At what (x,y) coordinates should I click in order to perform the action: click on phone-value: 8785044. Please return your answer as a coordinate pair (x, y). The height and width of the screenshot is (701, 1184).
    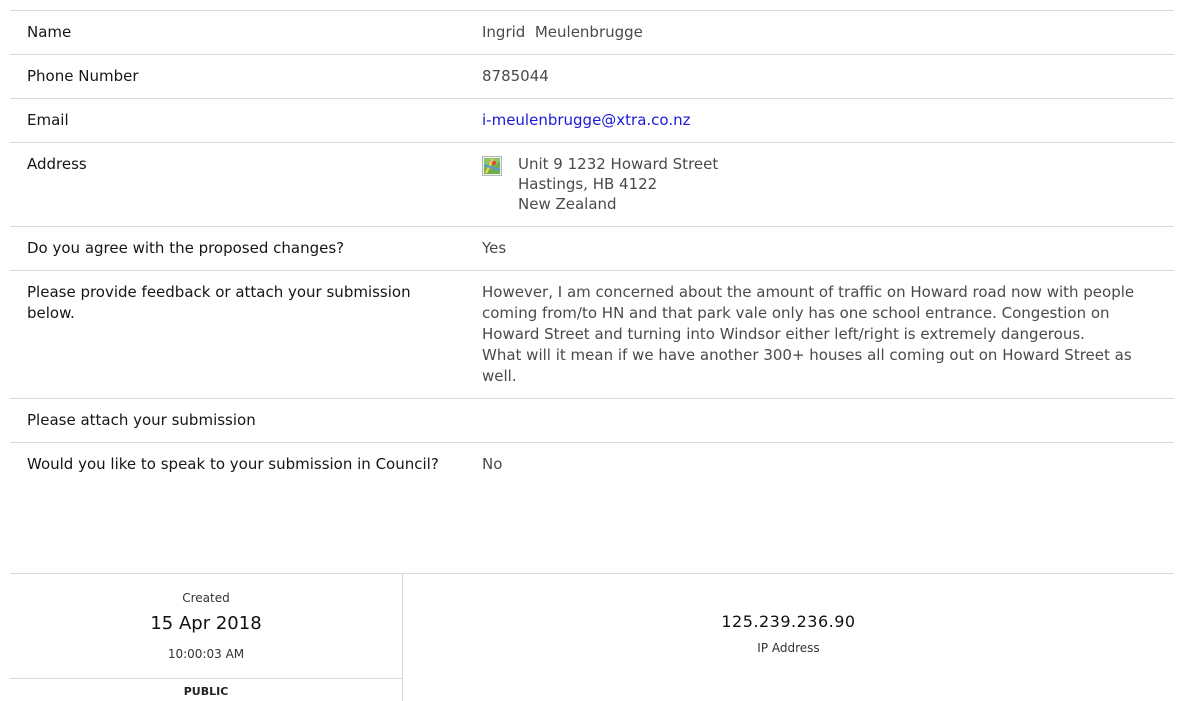
    Looking at the image, I should click on (515, 76).